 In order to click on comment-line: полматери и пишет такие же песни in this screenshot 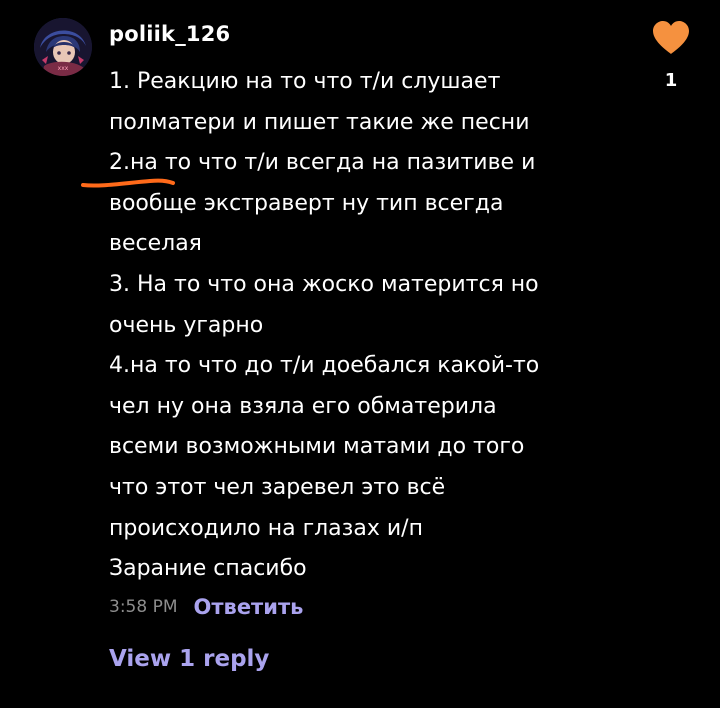, I will do `click(319, 122)`.